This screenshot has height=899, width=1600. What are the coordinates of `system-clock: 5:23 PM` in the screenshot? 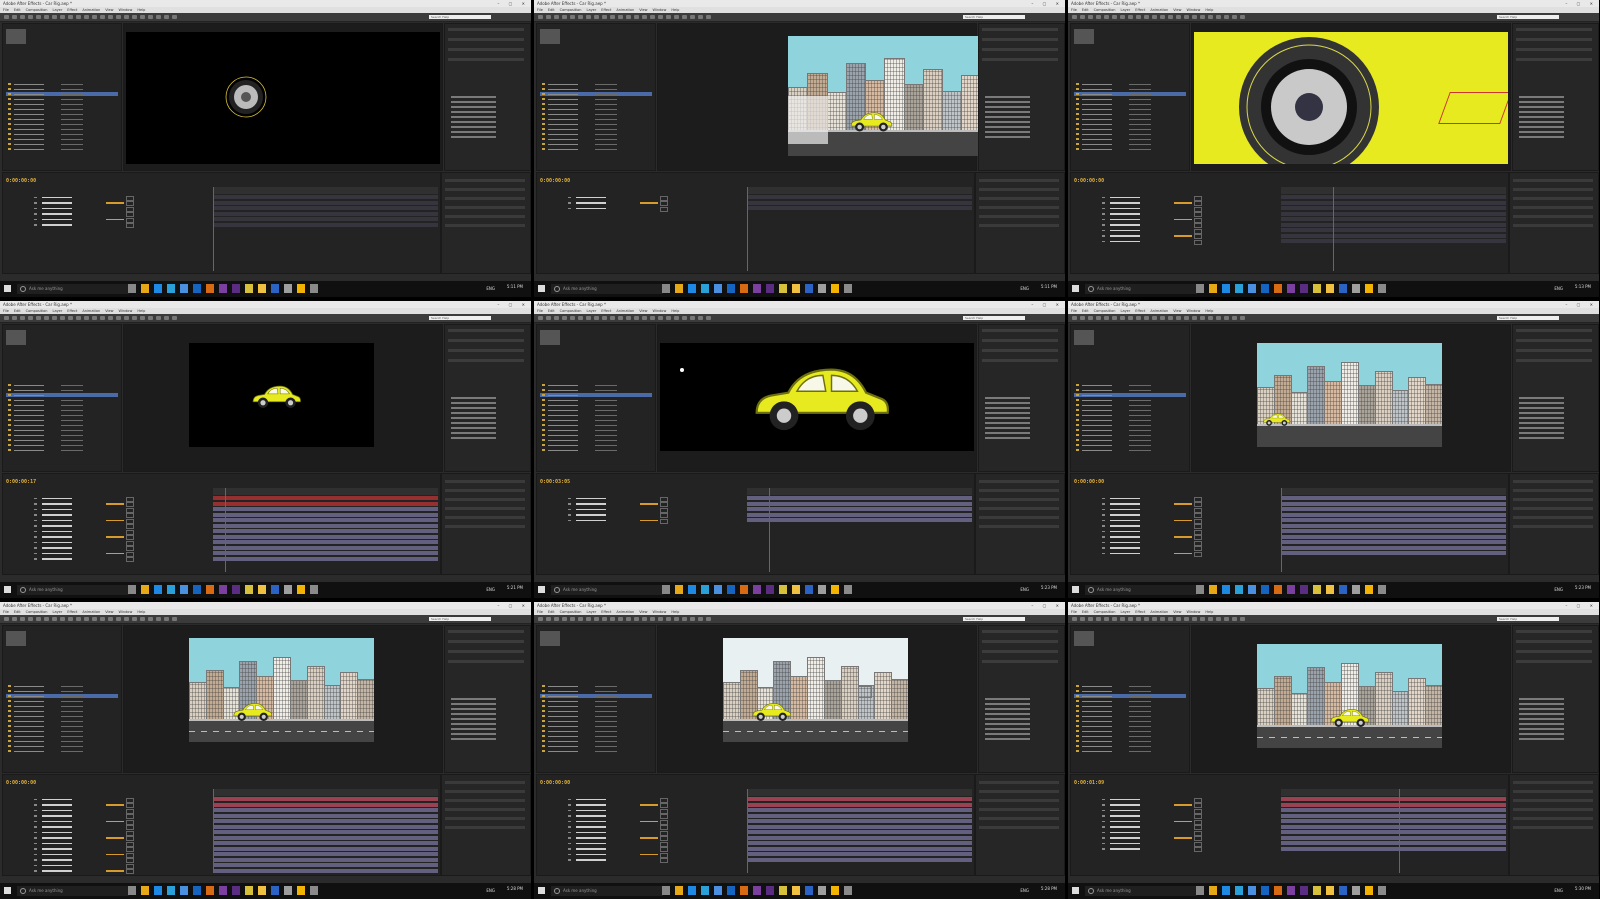 It's located at (1049, 587).